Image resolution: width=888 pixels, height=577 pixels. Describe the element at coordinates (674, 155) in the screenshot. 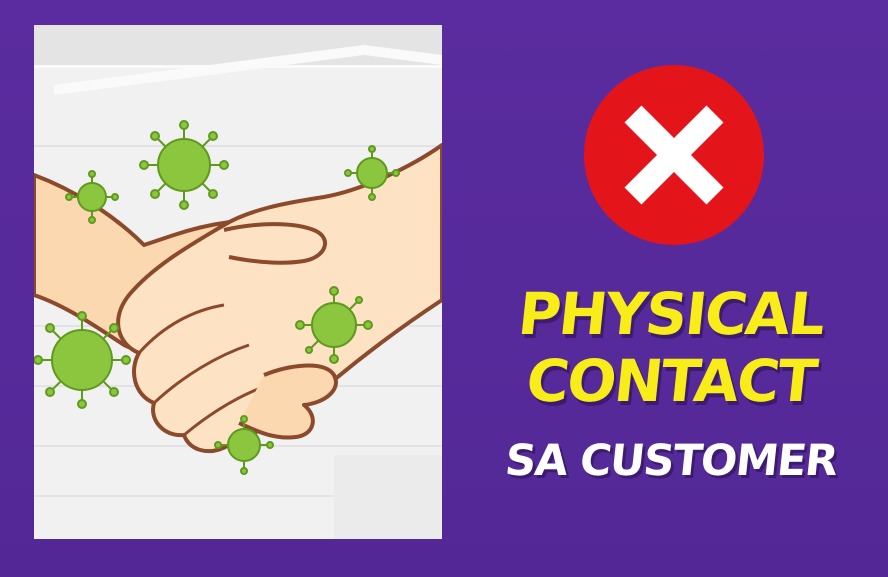

I see `x-mark-icon` at that location.